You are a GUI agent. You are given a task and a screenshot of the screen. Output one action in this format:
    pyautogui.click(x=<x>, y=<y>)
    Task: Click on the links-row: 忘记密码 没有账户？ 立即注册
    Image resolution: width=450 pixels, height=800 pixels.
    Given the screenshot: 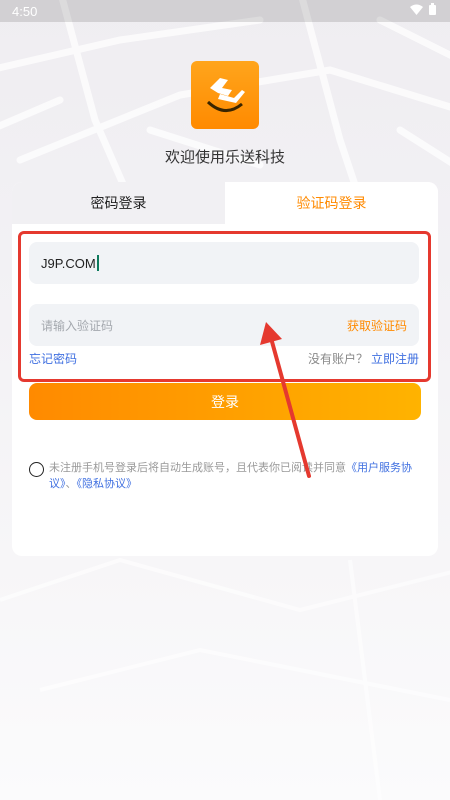 What is the action you would take?
    pyautogui.click(x=224, y=358)
    